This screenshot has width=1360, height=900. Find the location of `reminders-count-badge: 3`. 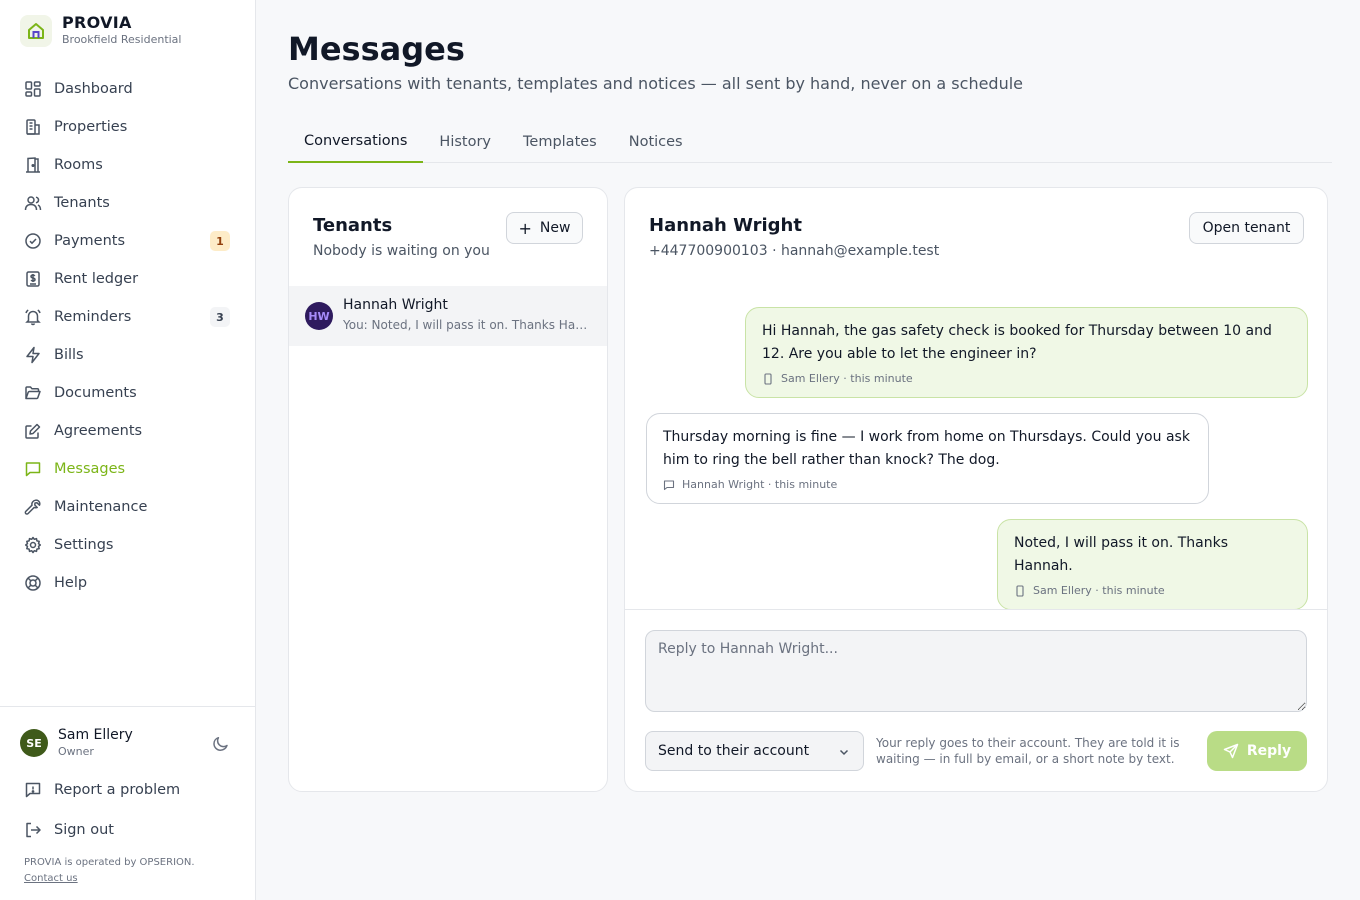

reminders-count-badge: 3 is located at coordinates (220, 317).